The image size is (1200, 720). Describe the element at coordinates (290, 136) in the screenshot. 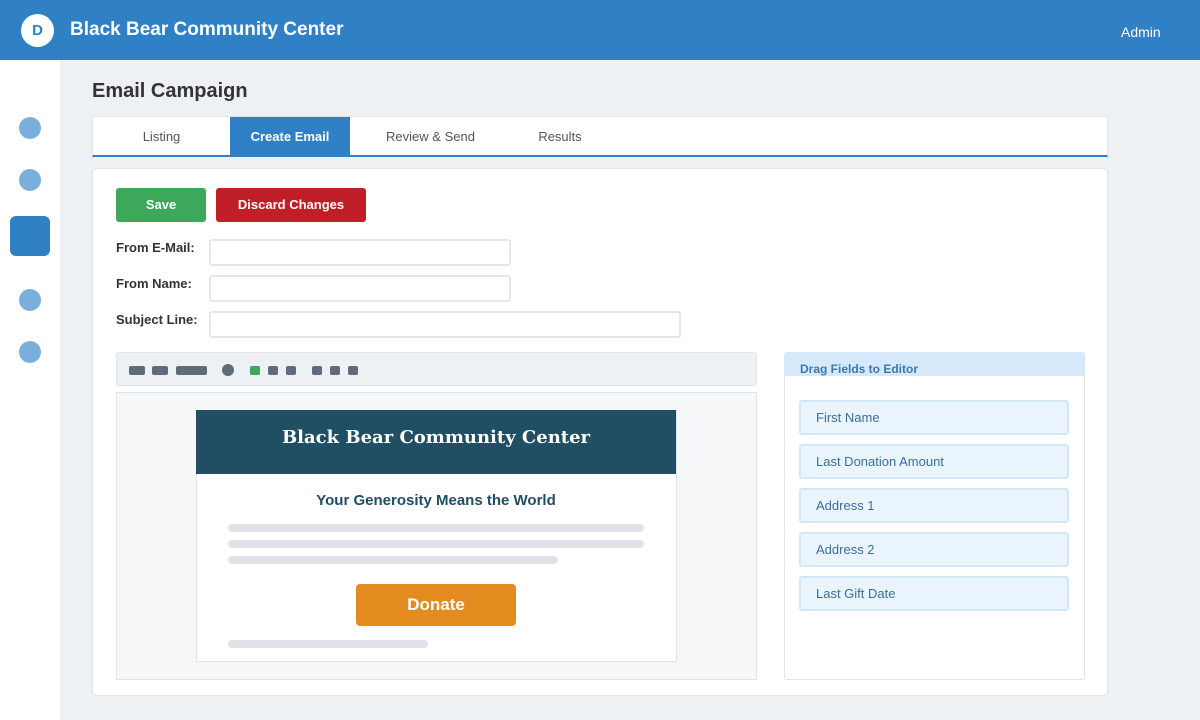

I see `tab-create-email: Create Email` at that location.